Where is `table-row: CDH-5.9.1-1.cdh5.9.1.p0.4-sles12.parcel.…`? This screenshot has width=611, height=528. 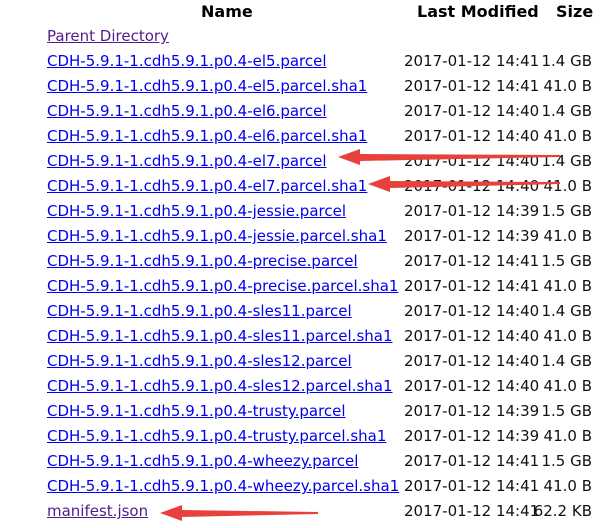 table-row: CDH-5.9.1-1.cdh5.9.1.p0.4-sles12.parcel.… is located at coordinates (305, 386).